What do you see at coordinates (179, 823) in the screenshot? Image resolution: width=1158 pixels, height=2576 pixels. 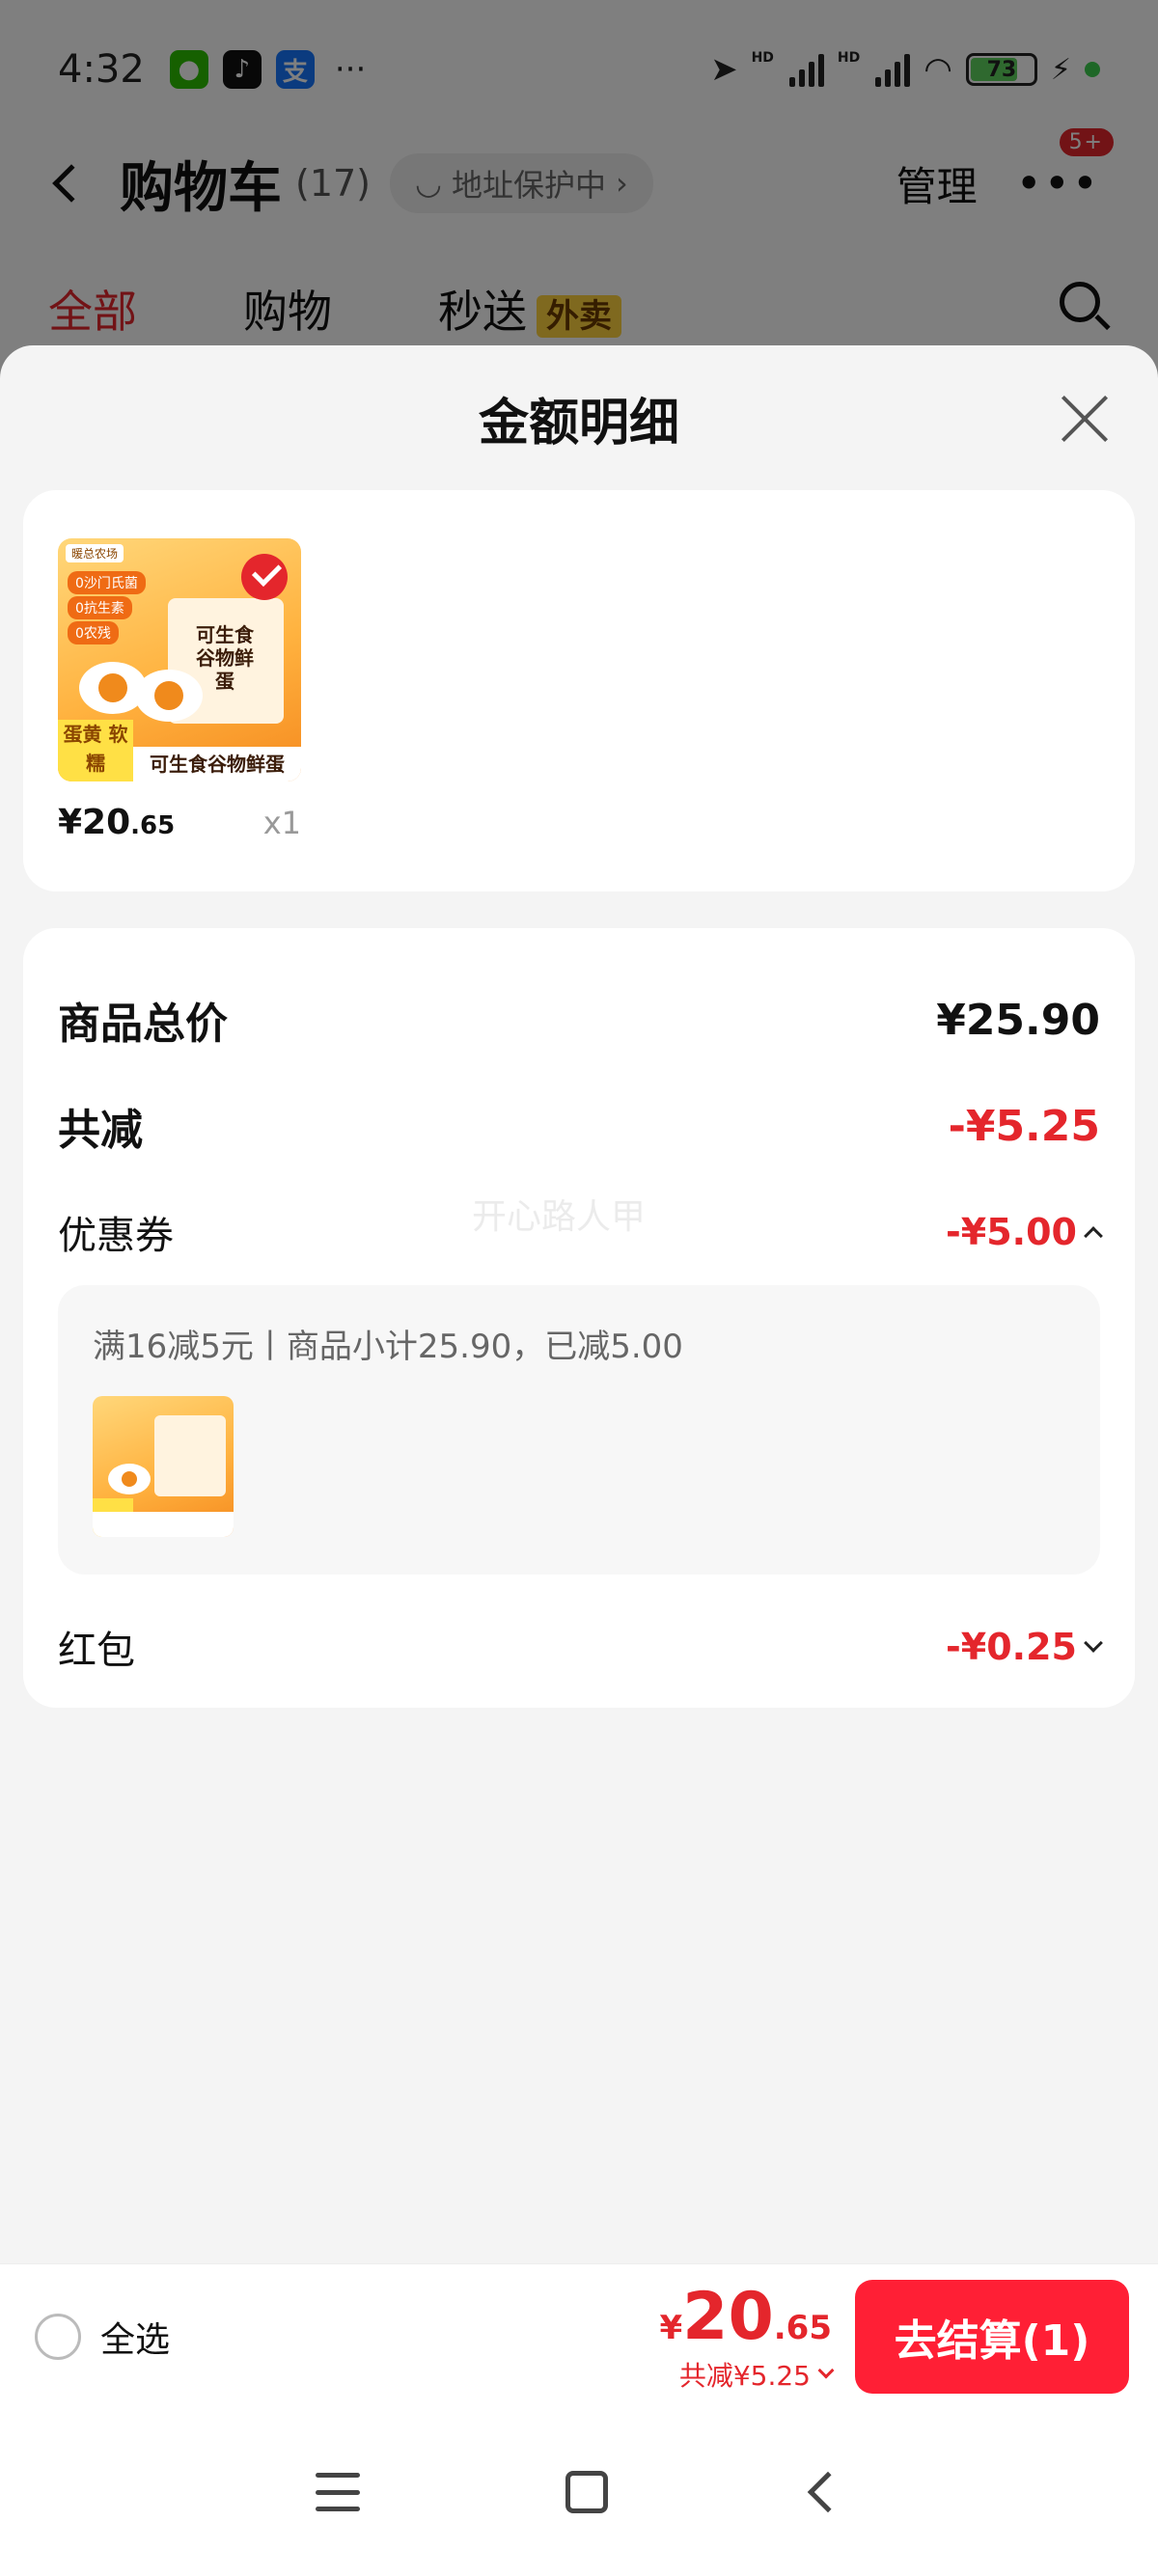 I see `product-price-row: ¥20.65 x1` at bounding box center [179, 823].